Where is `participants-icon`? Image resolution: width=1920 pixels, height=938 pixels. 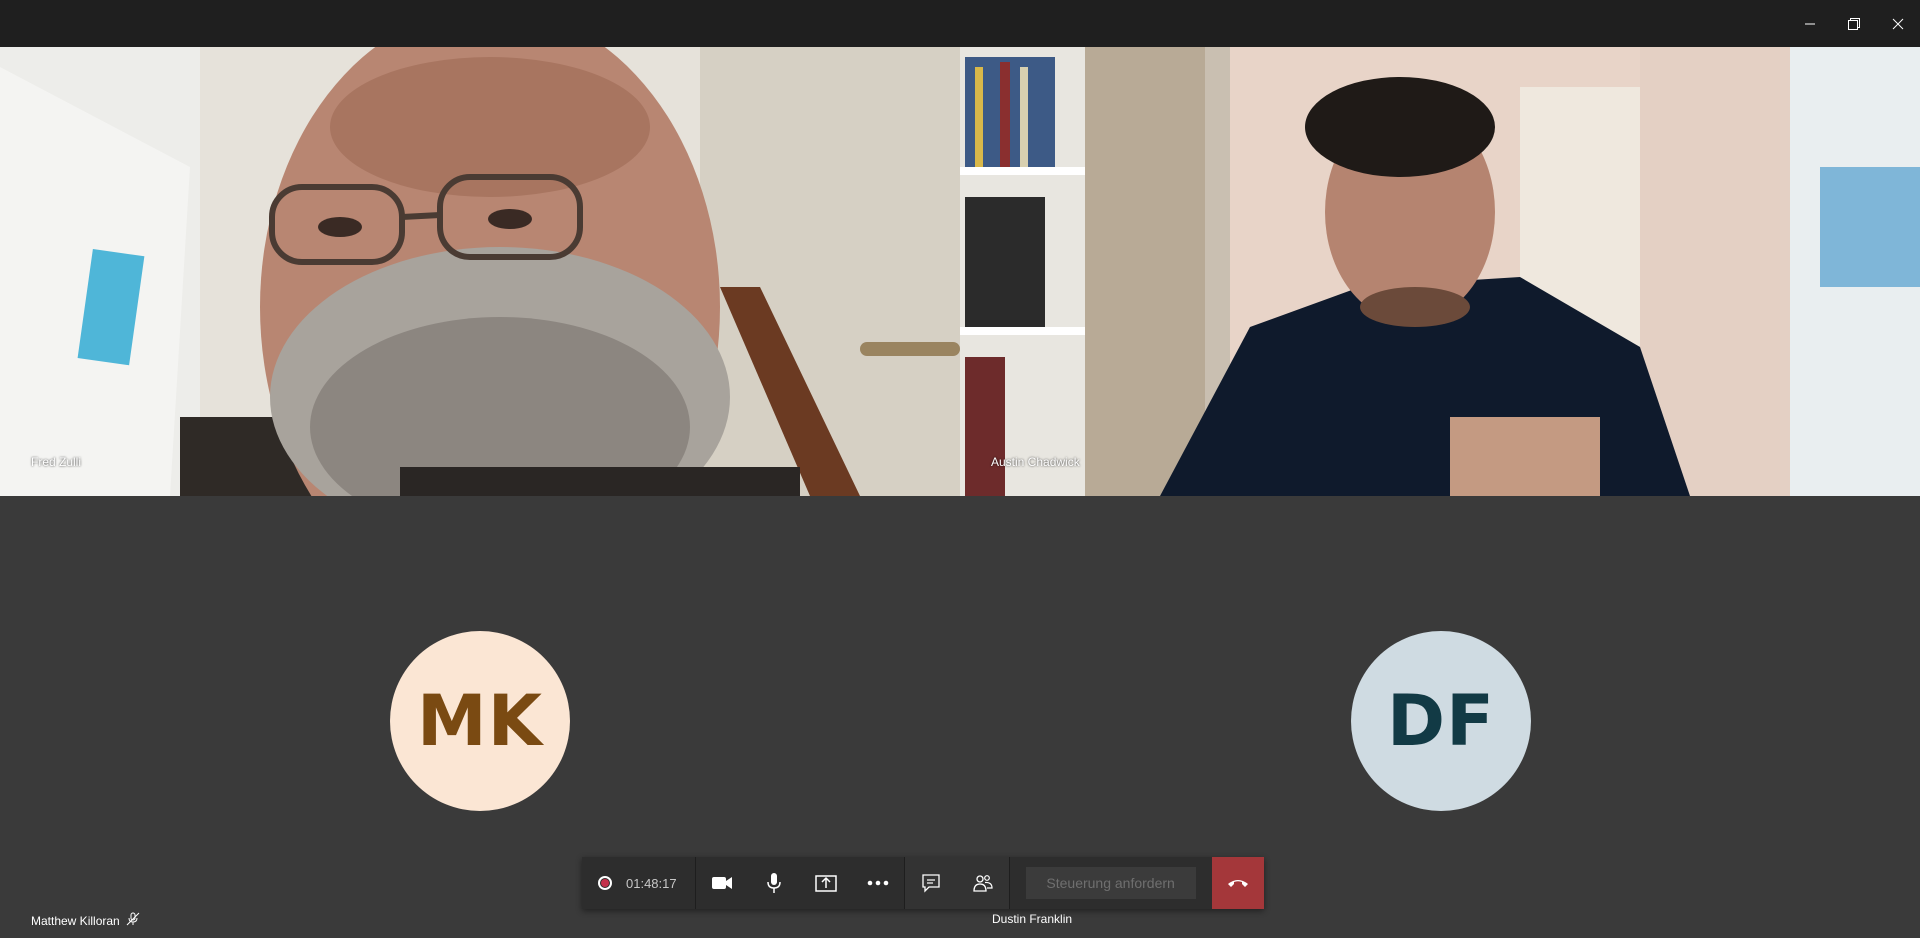 participants-icon is located at coordinates (982, 883).